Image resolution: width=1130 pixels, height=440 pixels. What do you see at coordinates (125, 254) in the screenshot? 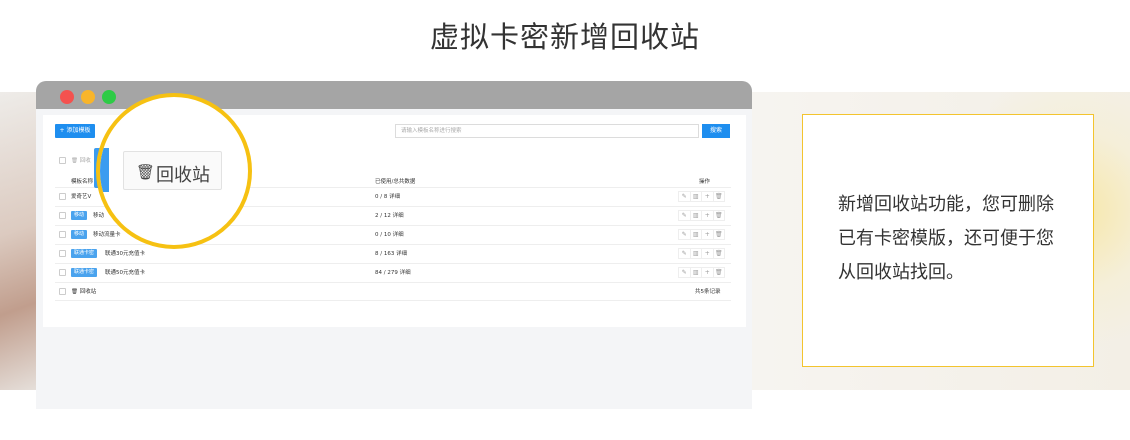
I see `template-name: 联通30元充值卡` at bounding box center [125, 254].